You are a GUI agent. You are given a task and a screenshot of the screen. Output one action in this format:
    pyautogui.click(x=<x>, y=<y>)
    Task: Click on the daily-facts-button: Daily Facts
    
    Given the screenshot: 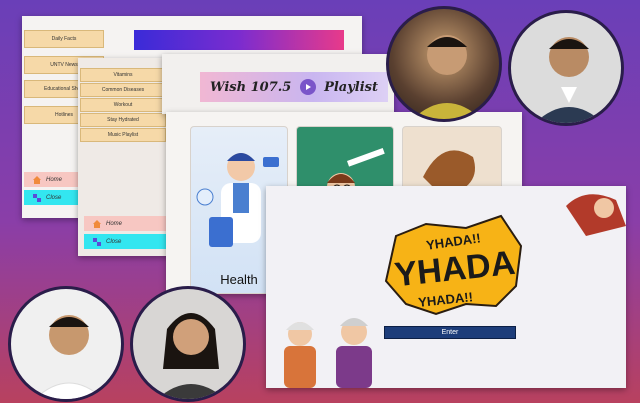 What is the action you would take?
    pyautogui.click(x=64, y=39)
    